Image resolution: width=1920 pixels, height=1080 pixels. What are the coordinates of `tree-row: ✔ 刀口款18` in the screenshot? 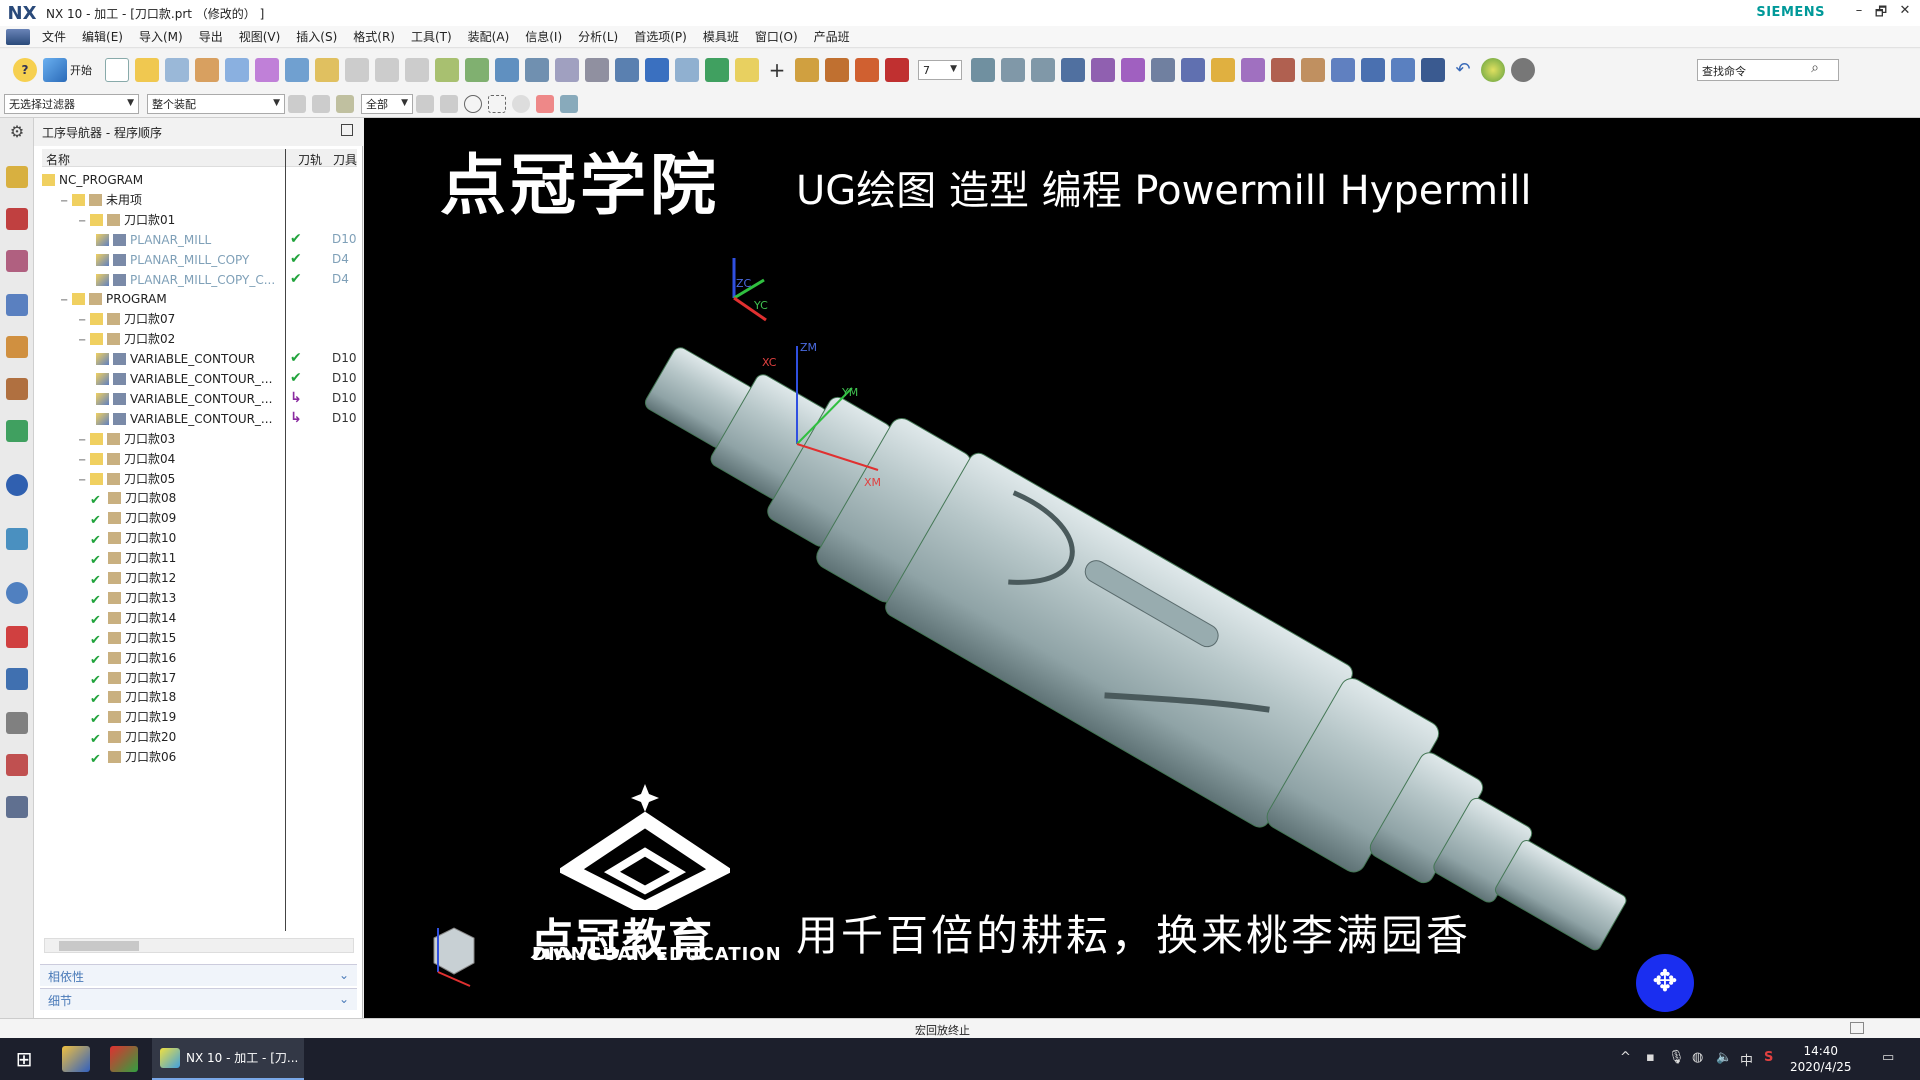 It's located at (180, 697).